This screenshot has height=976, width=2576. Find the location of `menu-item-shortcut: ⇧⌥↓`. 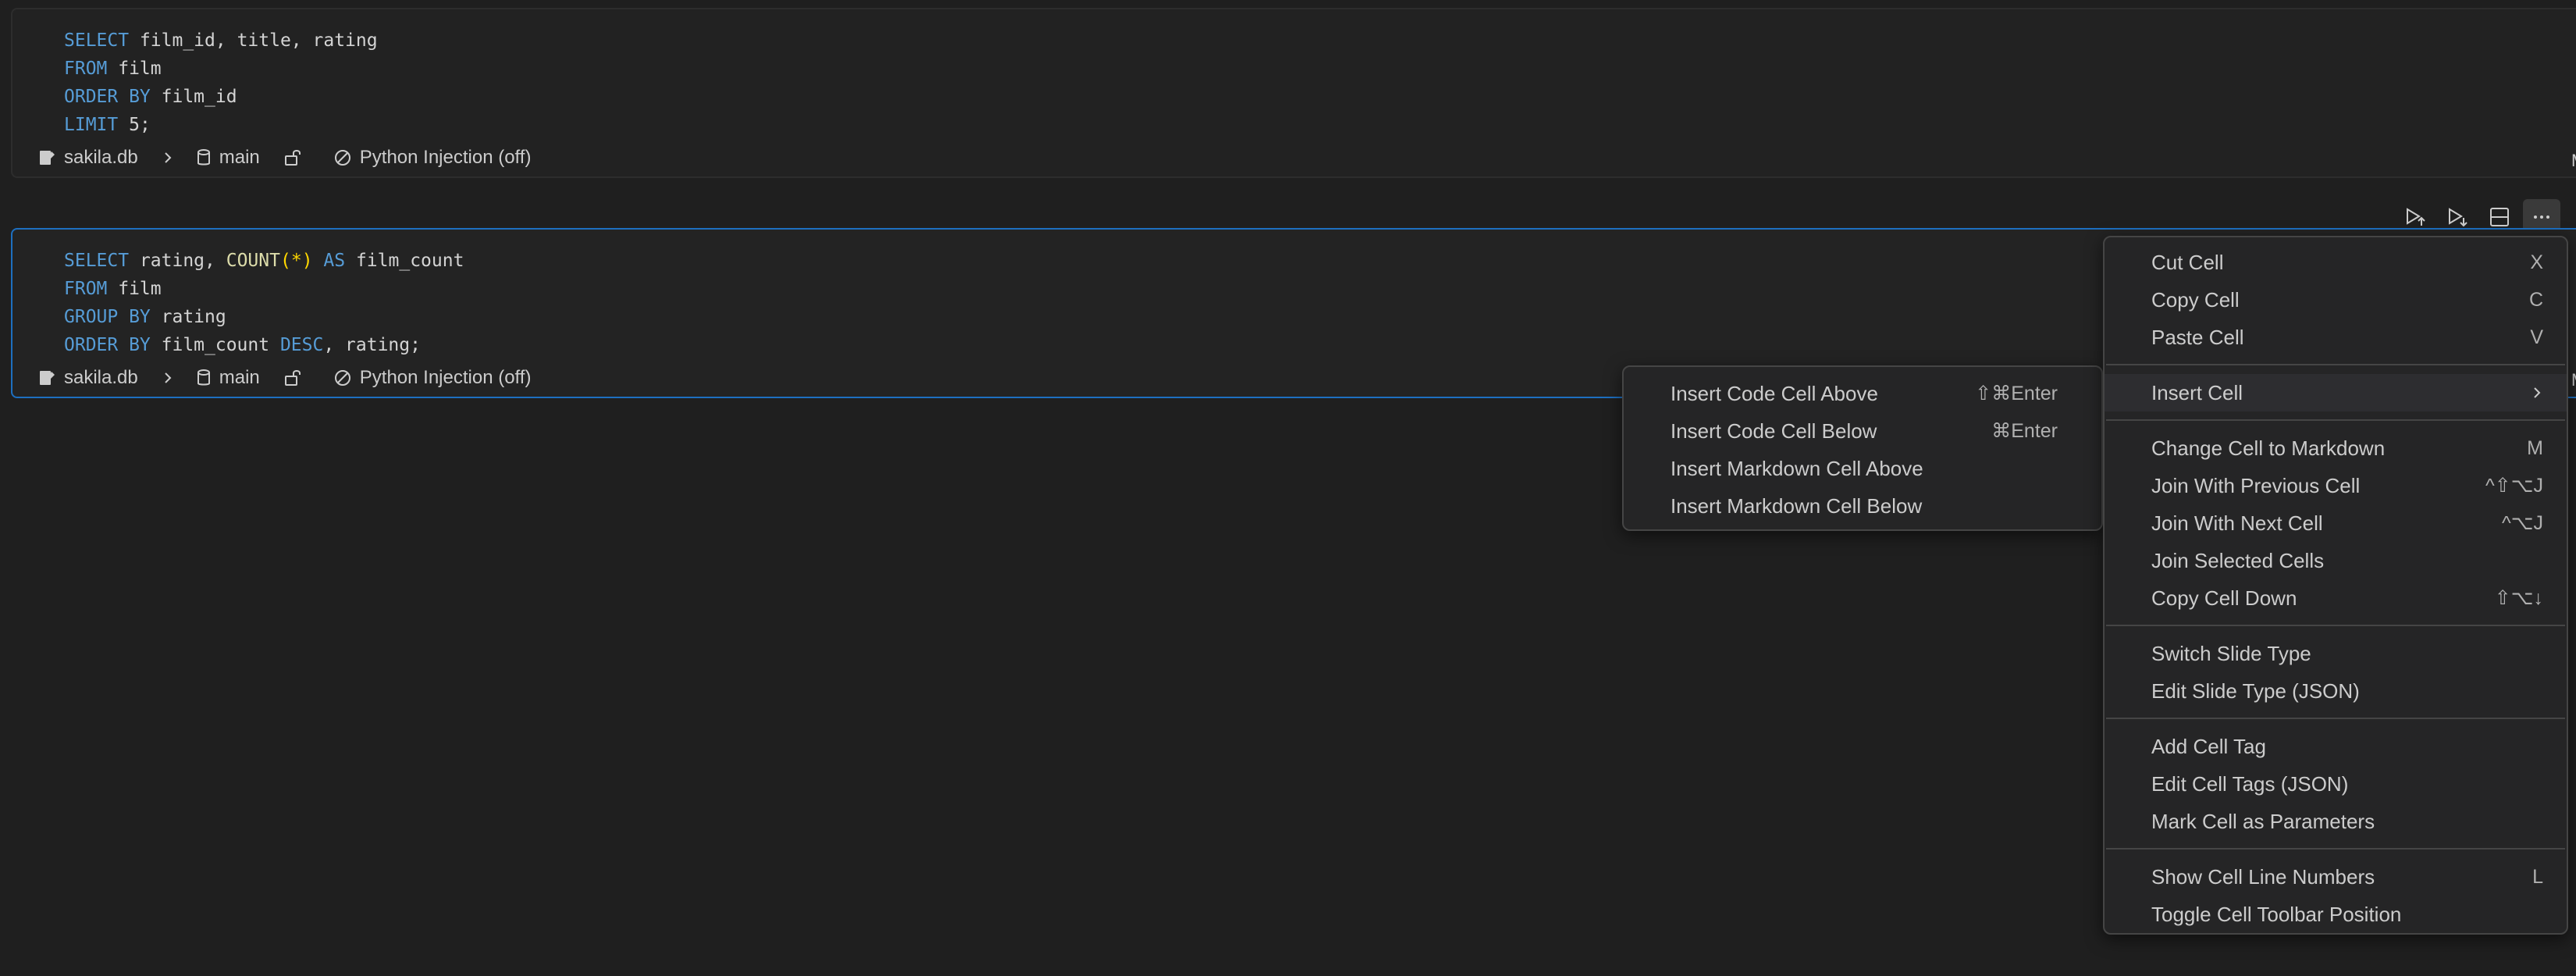

menu-item-shortcut: ⇧⌥↓ is located at coordinates (2518, 598).